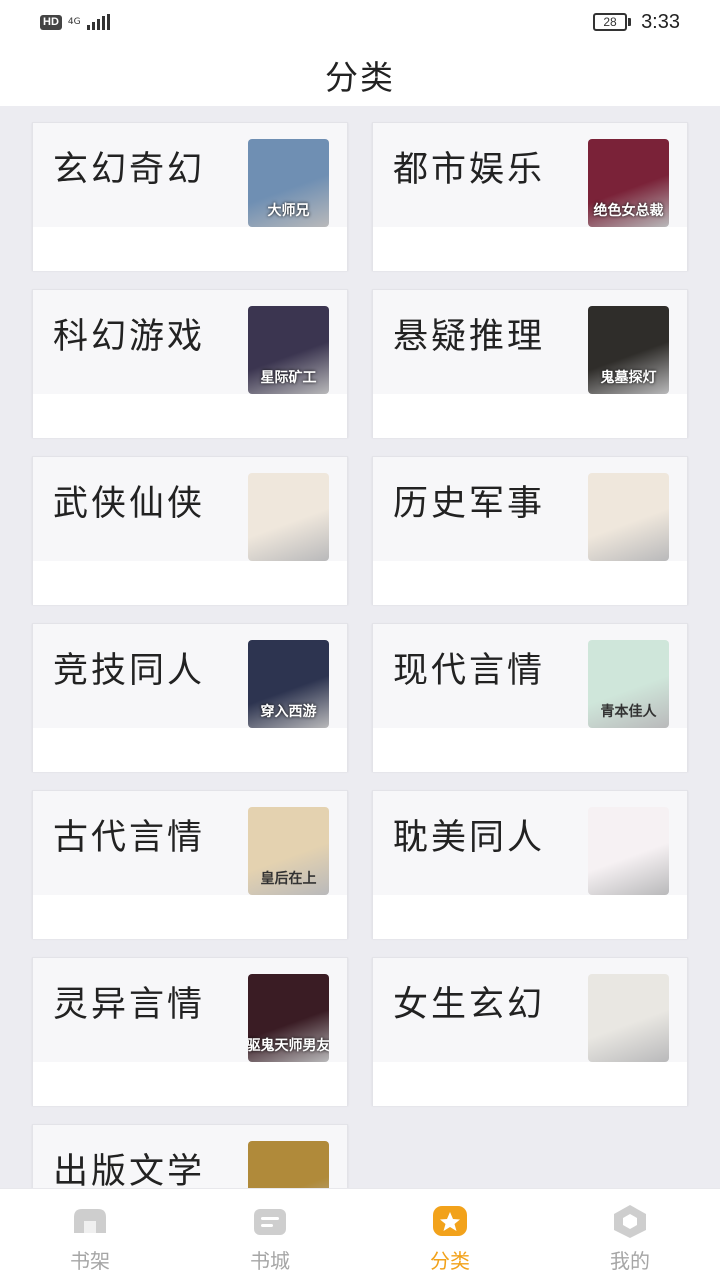  I want to click on book-cover-published, so click(288, 1164).